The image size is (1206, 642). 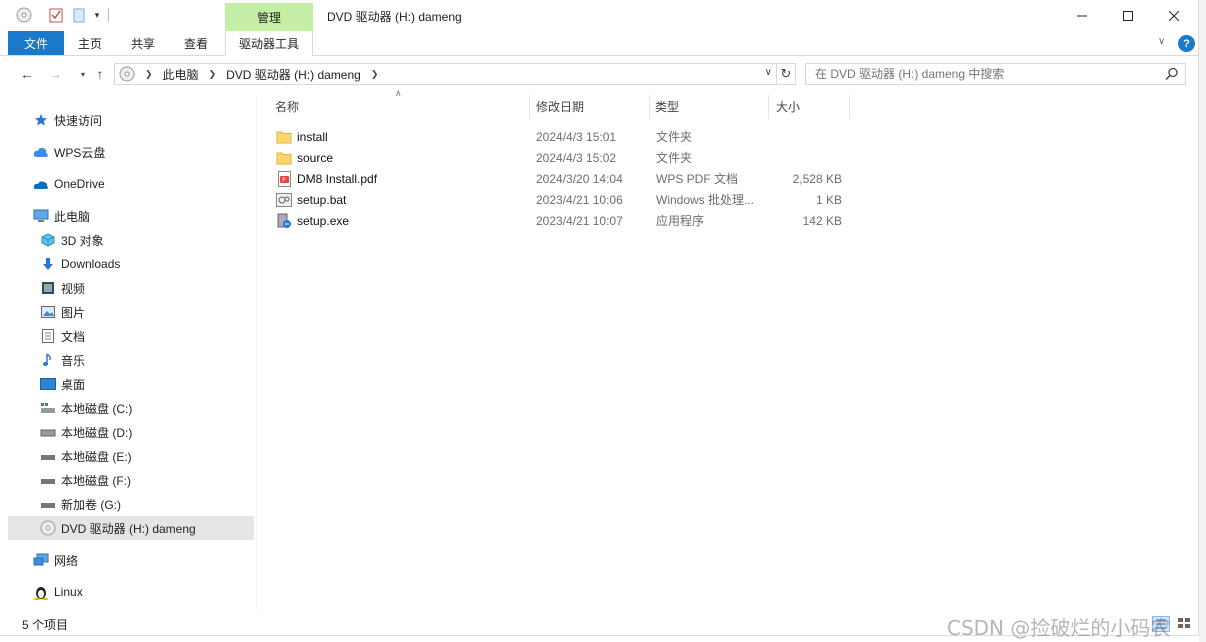 I want to click on ribbon-tabs: 文件 主页 共享 查看 驱动器工具 ∨ ?, so click(x=599, y=43).